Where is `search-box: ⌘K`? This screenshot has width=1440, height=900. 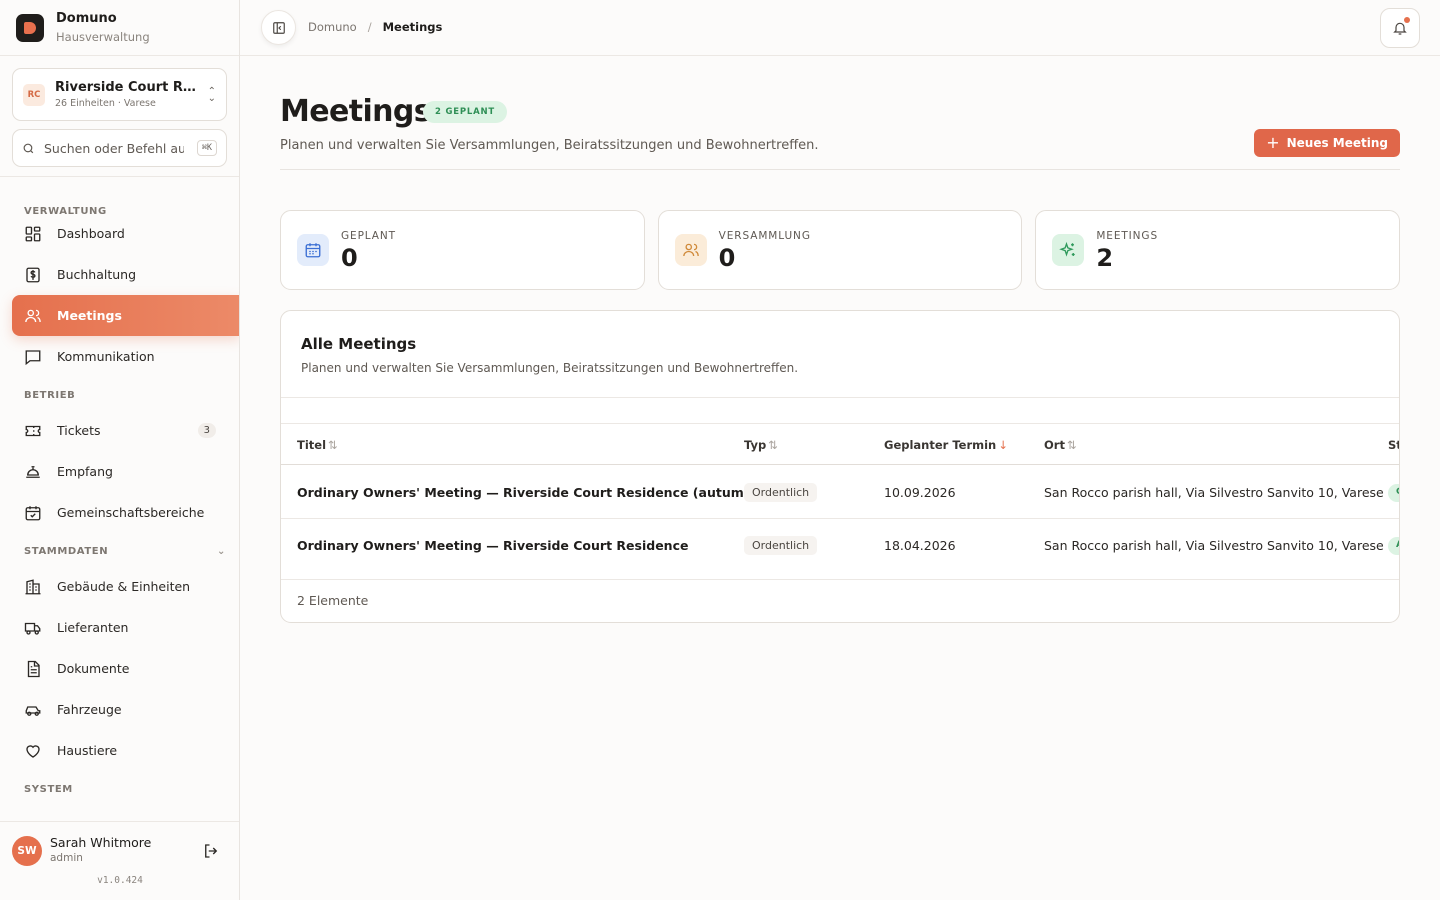 search-box: ⌘K is located at coordinates (119, 148).